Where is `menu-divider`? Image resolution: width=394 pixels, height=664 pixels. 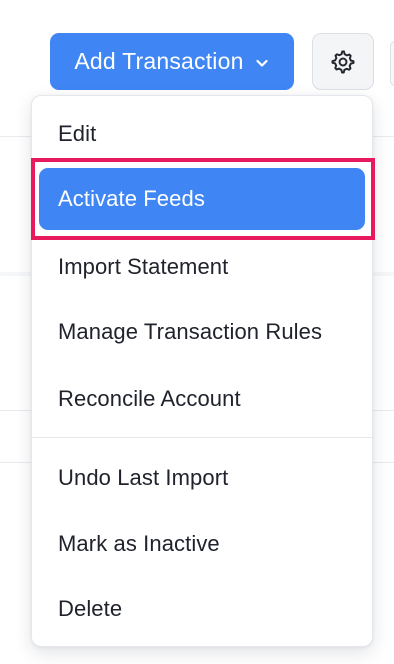
menu-divider is located at coordinates (202, 437).